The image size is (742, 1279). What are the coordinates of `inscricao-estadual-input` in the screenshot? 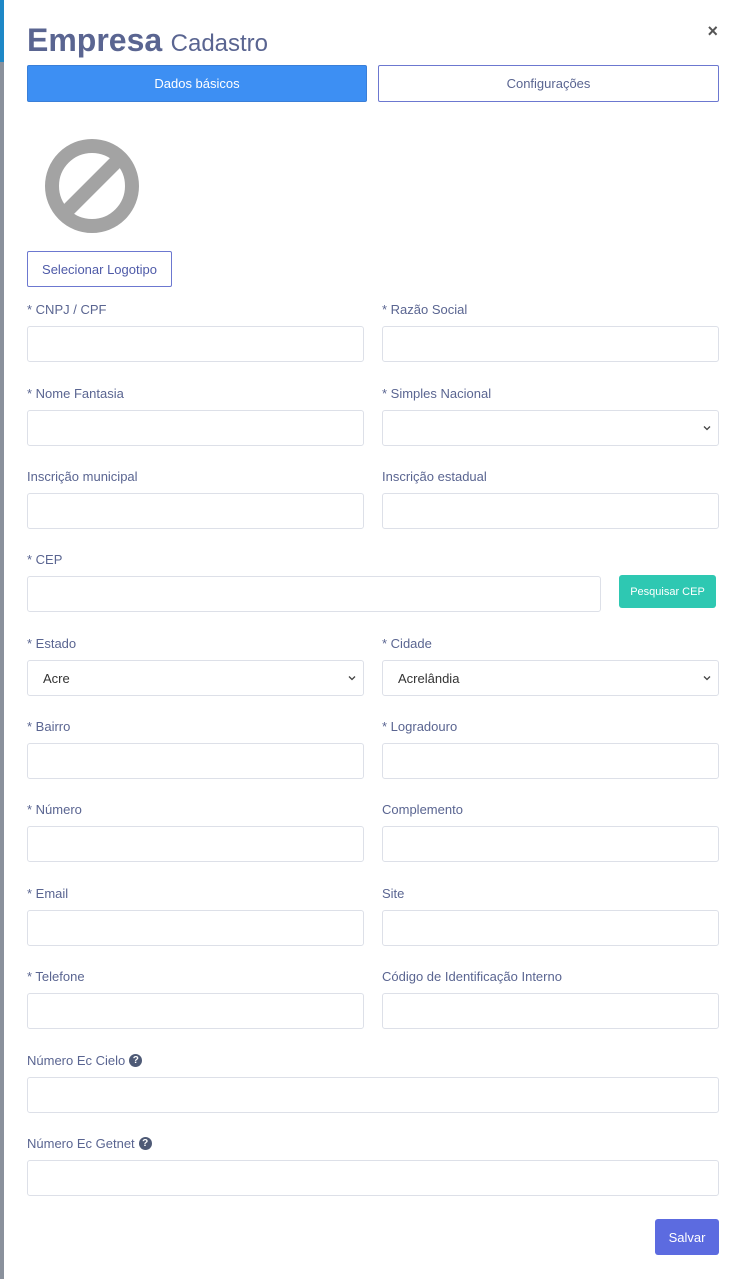 It's located at (550, 511).